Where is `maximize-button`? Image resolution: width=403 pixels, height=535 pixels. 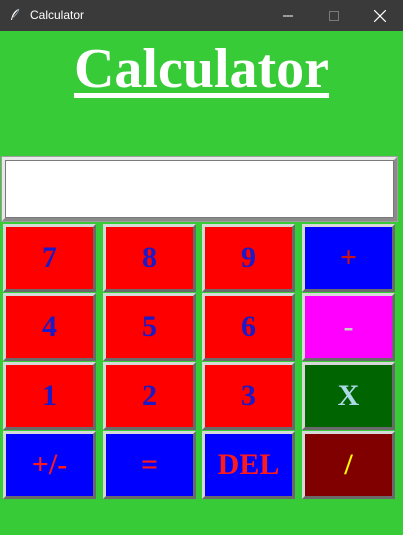 maximize-button is located at coordinates (334, 15).